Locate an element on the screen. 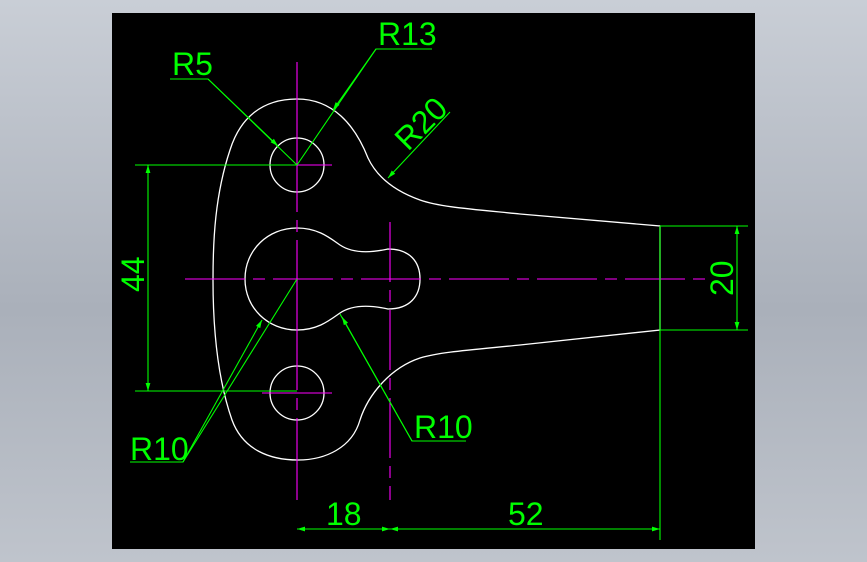 The image size is (867, 562). label-52: 52 is located at coordinates (526, 514).